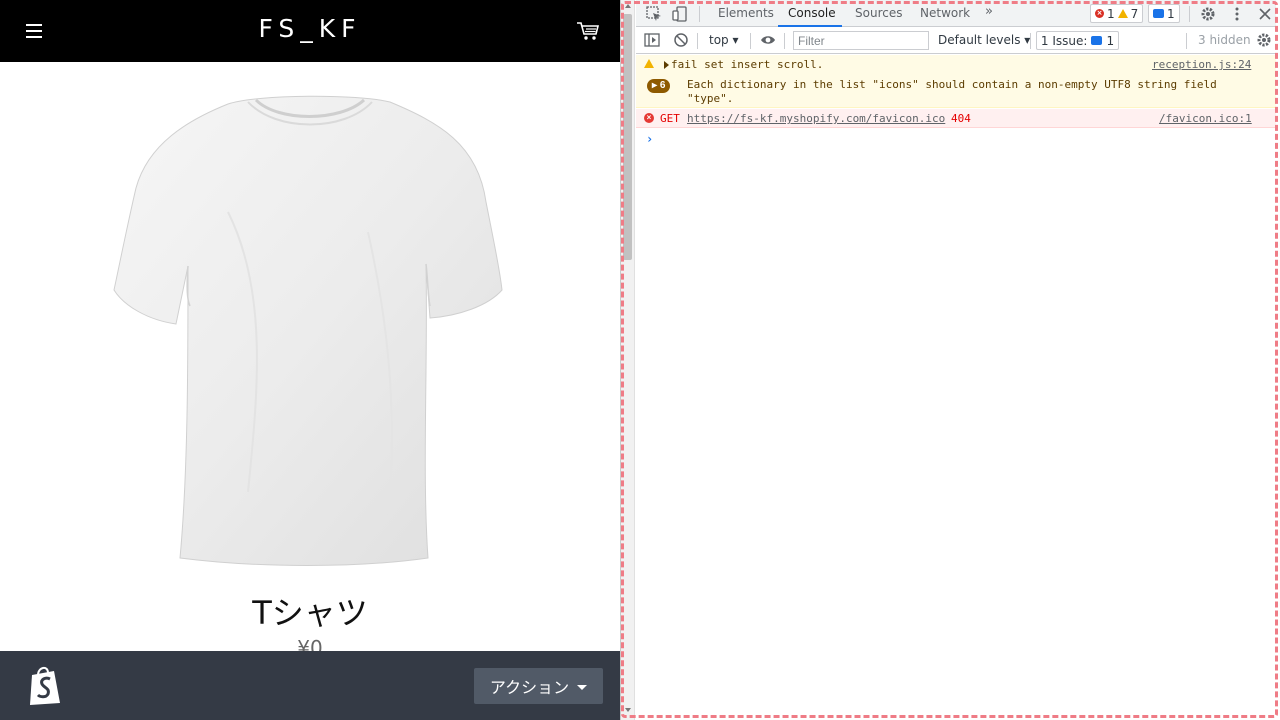 The image size is (1280, 720). What do you see at coordinates (816, 118) in the screenshot?
I see `request-url-link: https://fs-kf.myshopify.com/favicon.ico` at bounding box center [816, 118].